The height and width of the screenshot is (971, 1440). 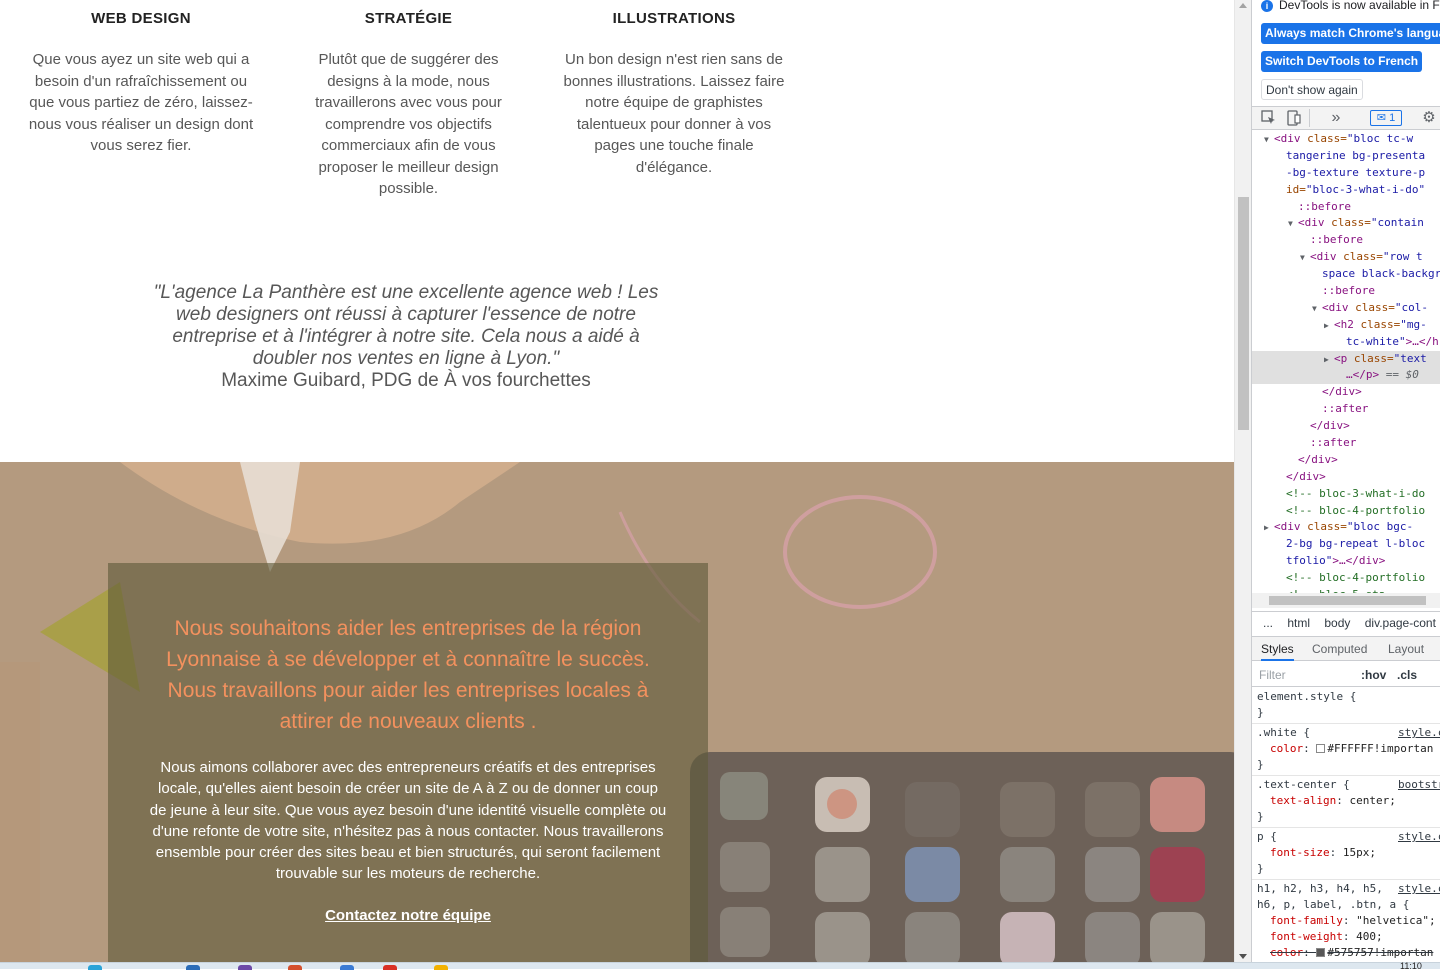 I want to click on tab-layout: Layout, so click(x=1406, y=649).